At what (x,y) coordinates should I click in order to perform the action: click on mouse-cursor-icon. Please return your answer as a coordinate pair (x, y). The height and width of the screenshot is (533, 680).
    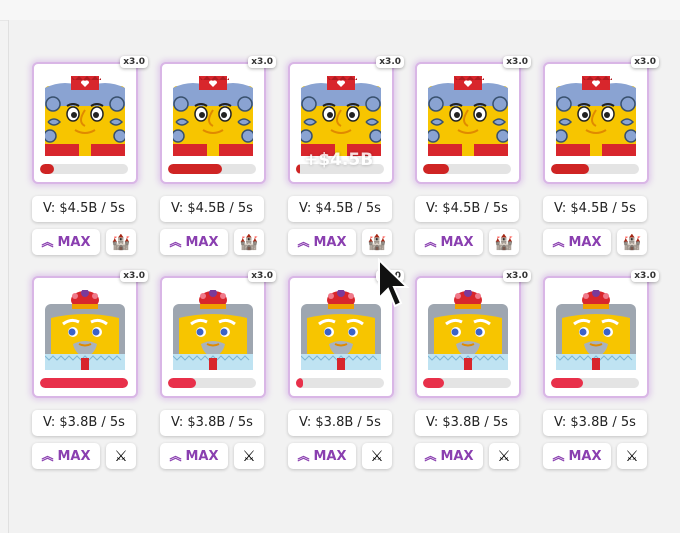
    Looking at the image, I should click on (394, 283).